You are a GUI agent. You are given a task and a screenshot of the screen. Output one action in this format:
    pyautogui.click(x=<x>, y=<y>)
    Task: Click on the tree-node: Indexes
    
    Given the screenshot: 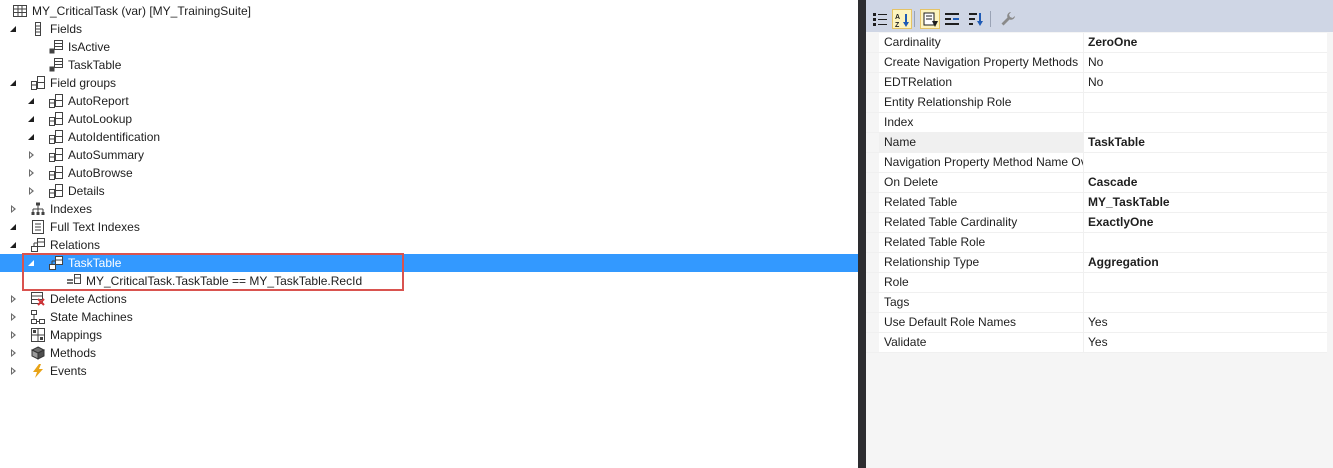 What is the action you would take?
    pyautogui.click(x=429, y=209)
    